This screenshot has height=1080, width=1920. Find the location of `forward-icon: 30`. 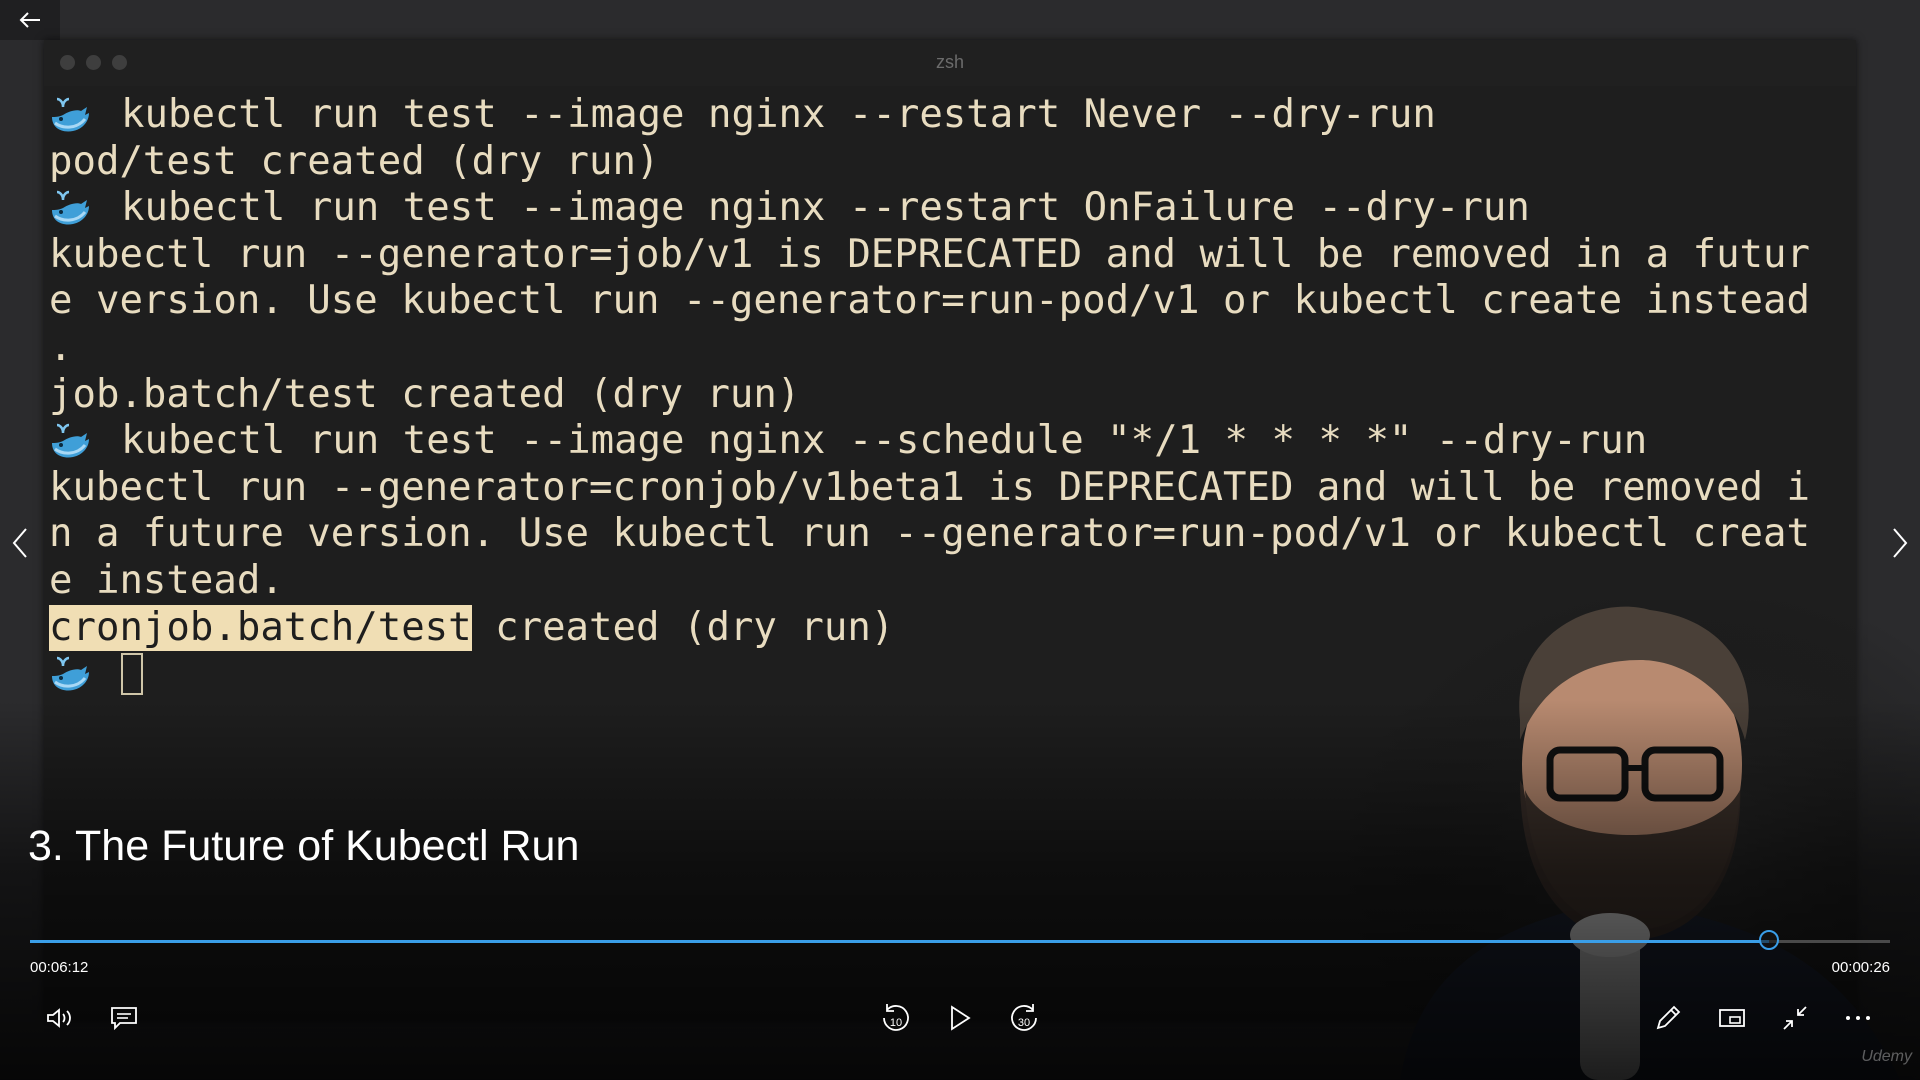

forward-icon: 30 is located at coordinates (1024, 1017).